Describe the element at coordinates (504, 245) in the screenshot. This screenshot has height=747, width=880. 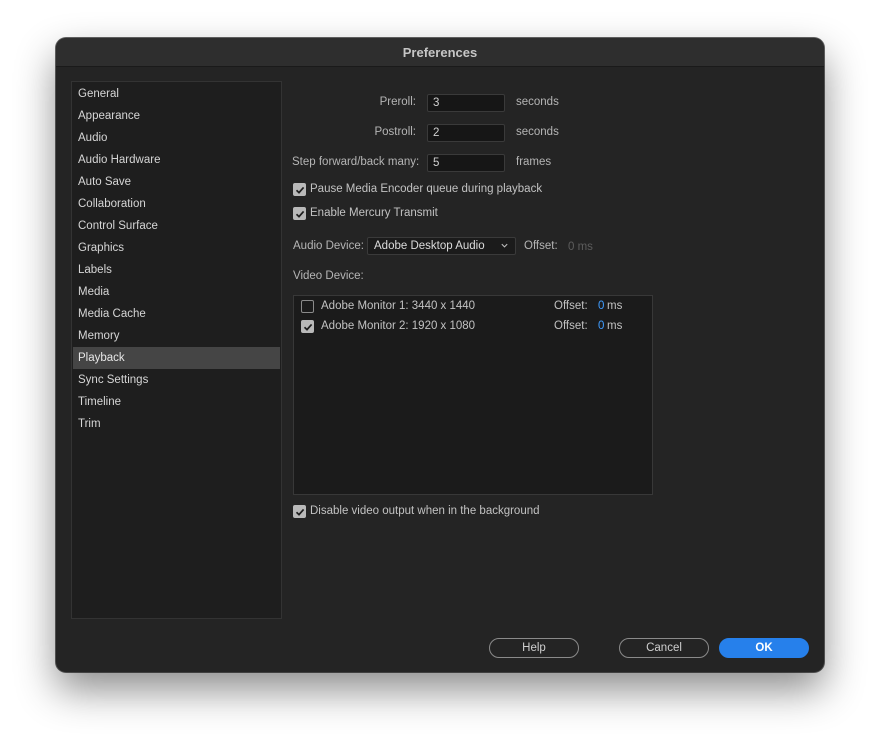
I see `chevron-down-icon` at that location.